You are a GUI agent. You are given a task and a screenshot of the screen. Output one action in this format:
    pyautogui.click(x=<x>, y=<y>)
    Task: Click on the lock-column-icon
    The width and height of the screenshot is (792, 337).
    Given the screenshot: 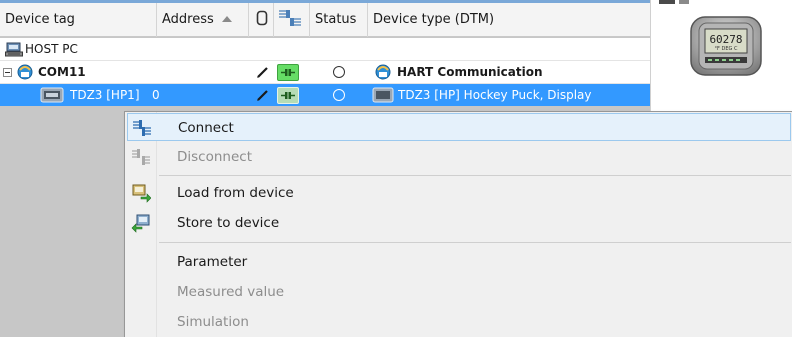 What is the action you would take?
    pyautogui.click(x=262, y=18)
    